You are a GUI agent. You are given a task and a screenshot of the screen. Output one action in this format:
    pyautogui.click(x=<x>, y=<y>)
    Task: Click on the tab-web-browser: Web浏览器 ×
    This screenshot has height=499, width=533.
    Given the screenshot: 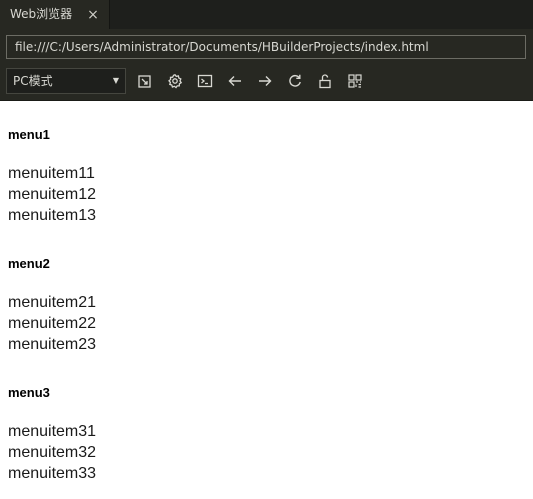 What is the action you would take?
    pyautogui.click(x=55, y=14)
    